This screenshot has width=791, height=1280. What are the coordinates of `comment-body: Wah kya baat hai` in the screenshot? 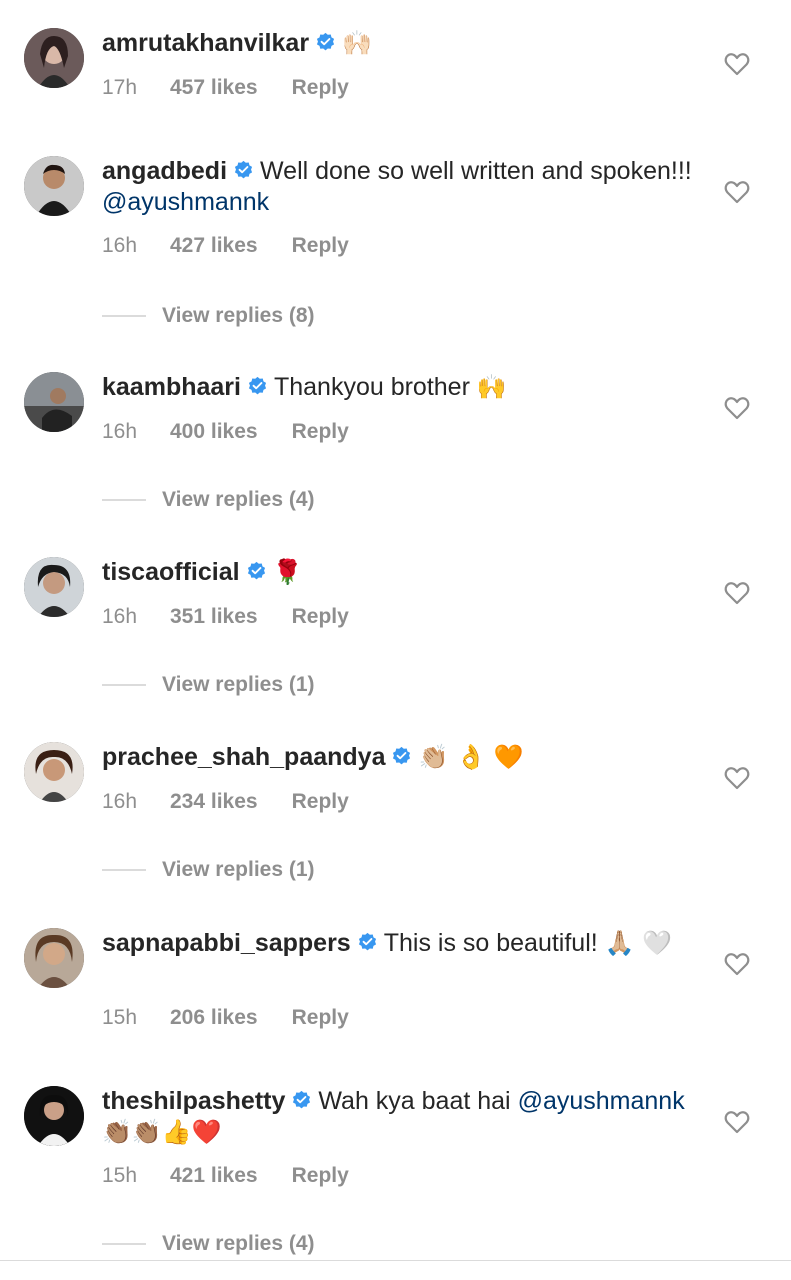 It's located at (418, 1101).